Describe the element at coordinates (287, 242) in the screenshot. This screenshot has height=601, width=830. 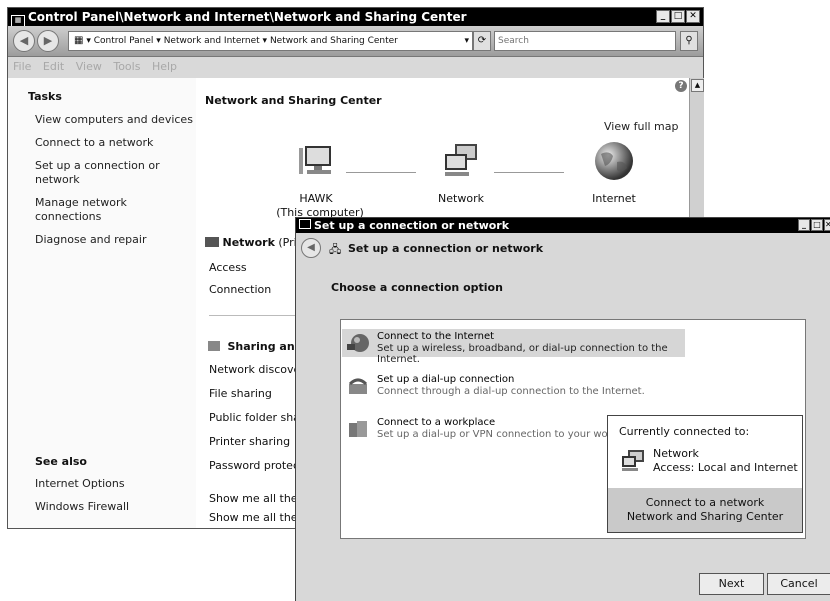
I see `network-section-type: (Pri` at that location.